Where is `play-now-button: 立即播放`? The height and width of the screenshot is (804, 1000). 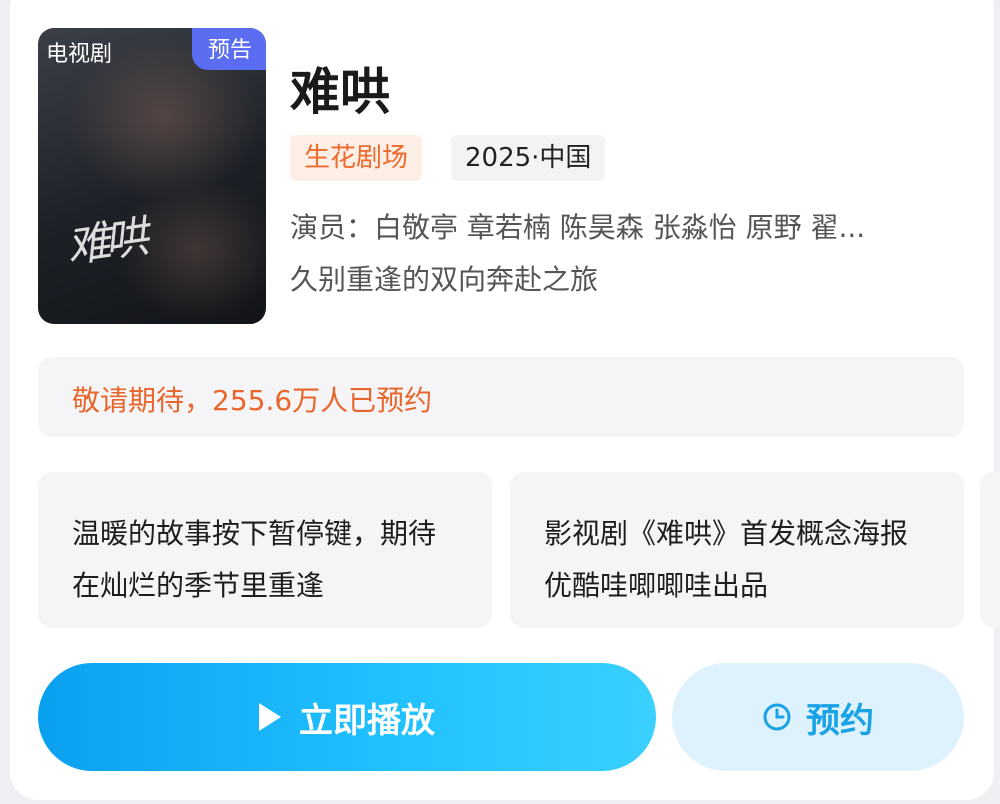
play-now-button: 立即播放 is located at coordinates (347, 717).